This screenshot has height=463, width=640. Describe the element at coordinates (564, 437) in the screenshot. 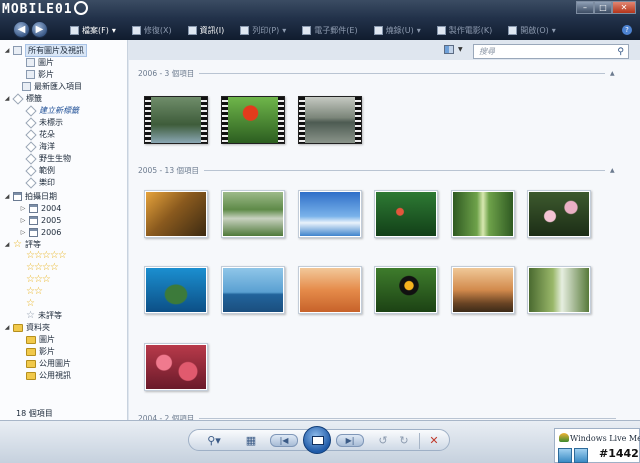

I see `messenger-butterfly-icon` at that location.